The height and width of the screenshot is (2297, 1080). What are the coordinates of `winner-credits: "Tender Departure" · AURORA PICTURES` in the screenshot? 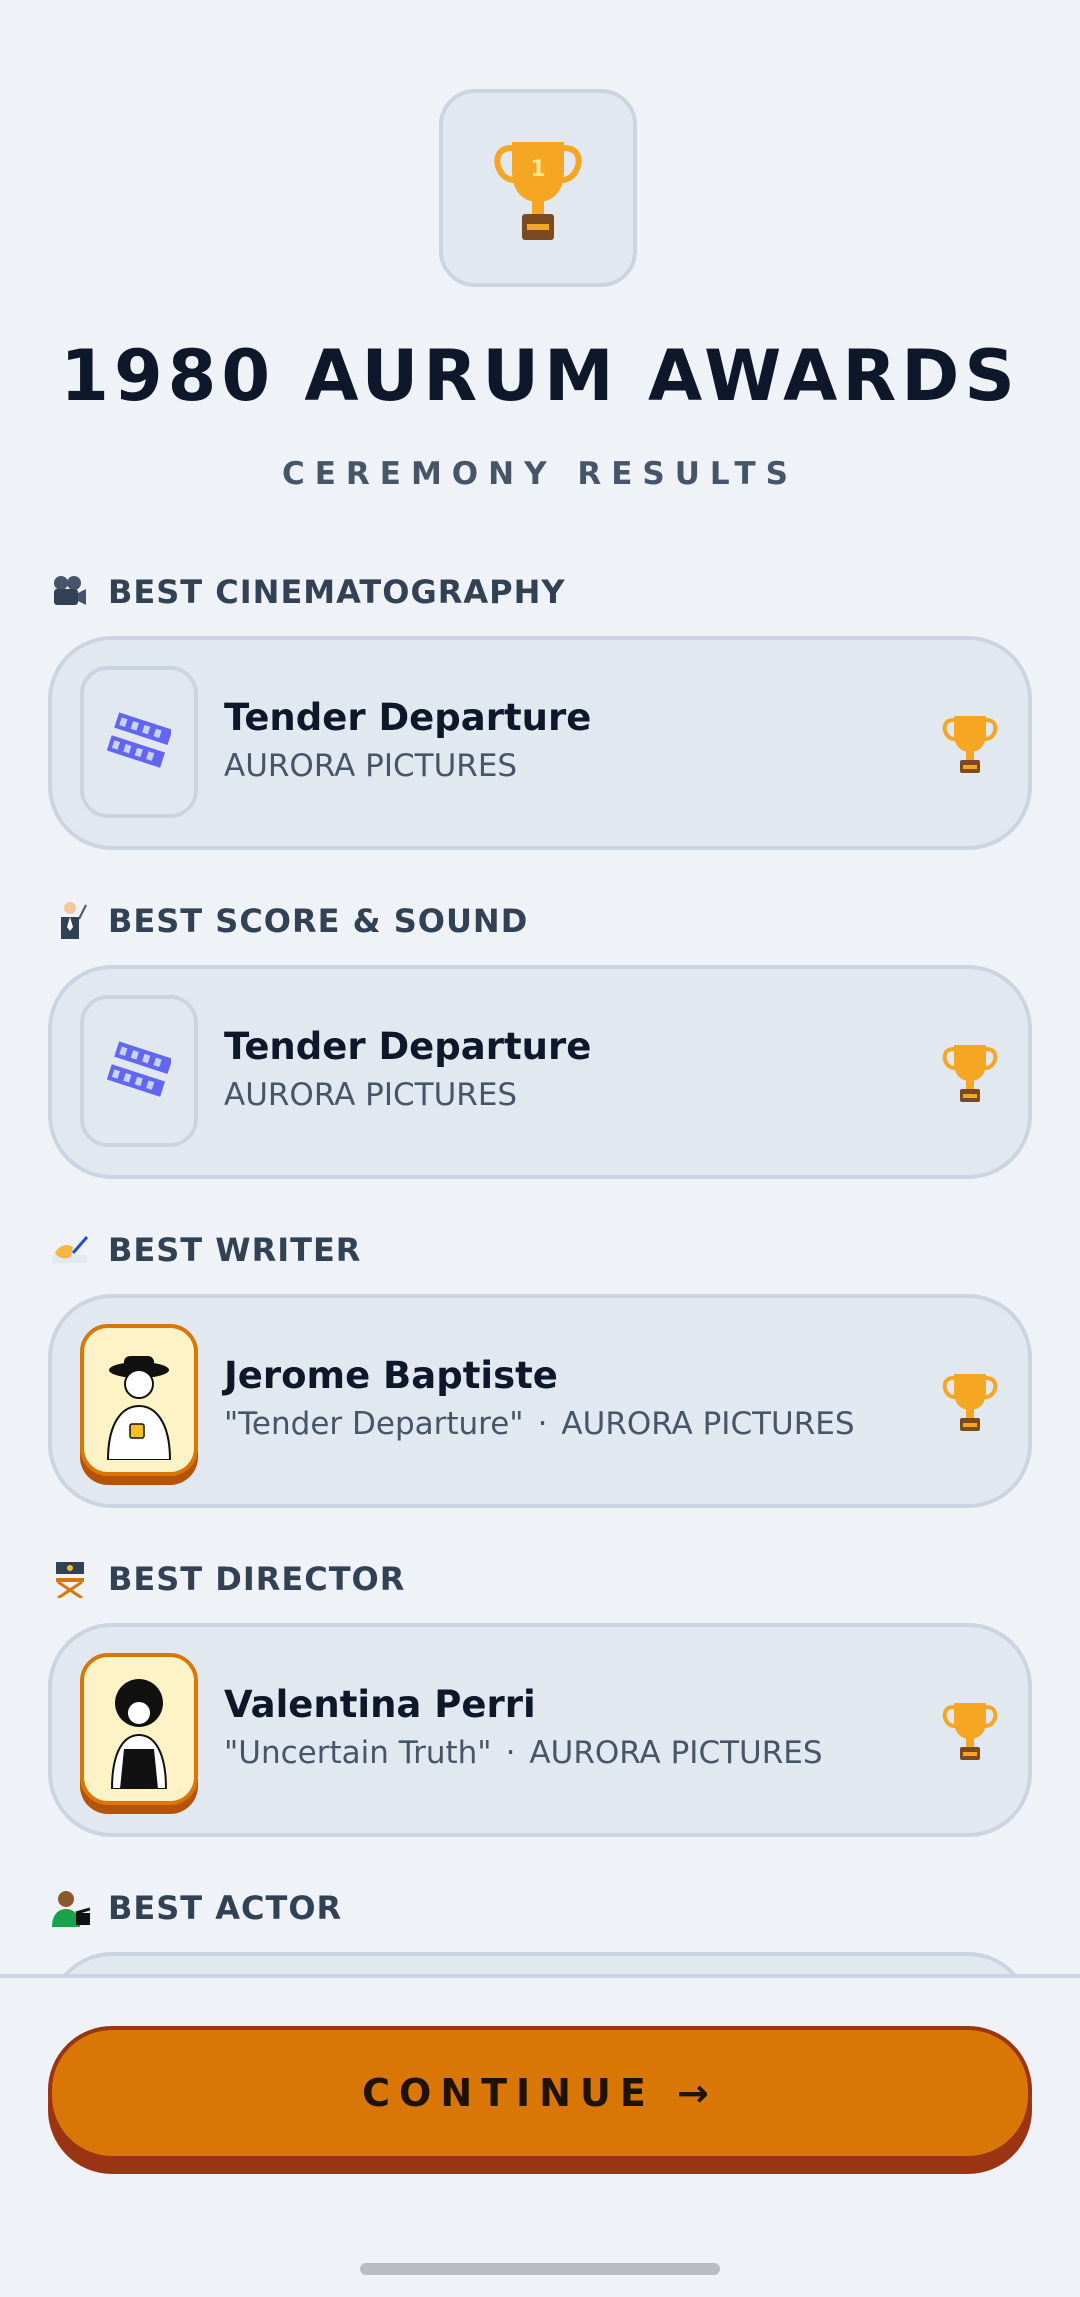 It's located at (539, 1424).